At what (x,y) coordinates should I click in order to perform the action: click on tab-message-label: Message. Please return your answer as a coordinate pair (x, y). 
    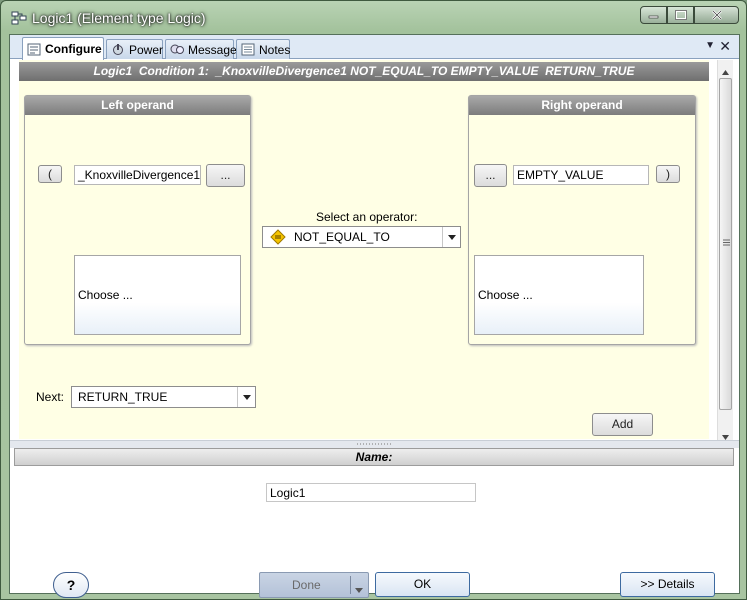
    Looking at the image, I should click on (212, 49).